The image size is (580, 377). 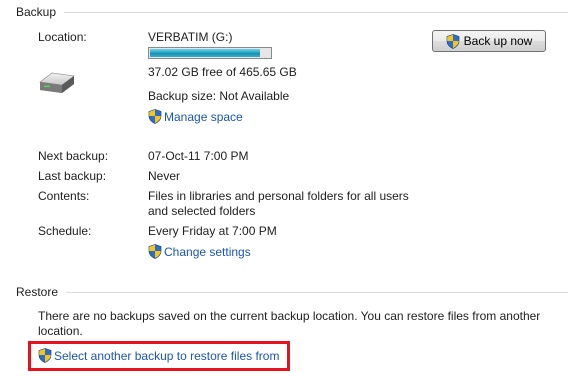 I want to click on backup-section-divider, so click(x=316, y=12).